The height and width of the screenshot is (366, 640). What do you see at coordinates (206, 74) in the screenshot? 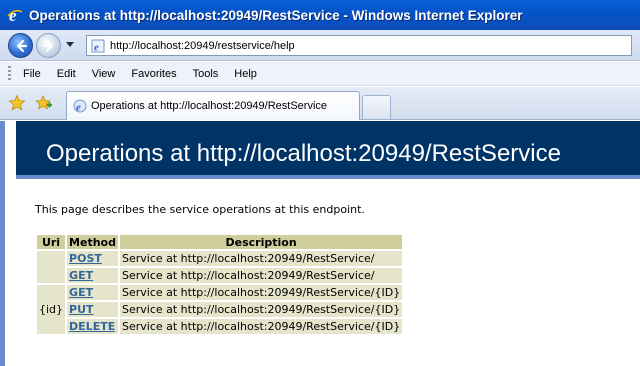
I see `menu-tools: Tools` at bounding box center [206, 74].